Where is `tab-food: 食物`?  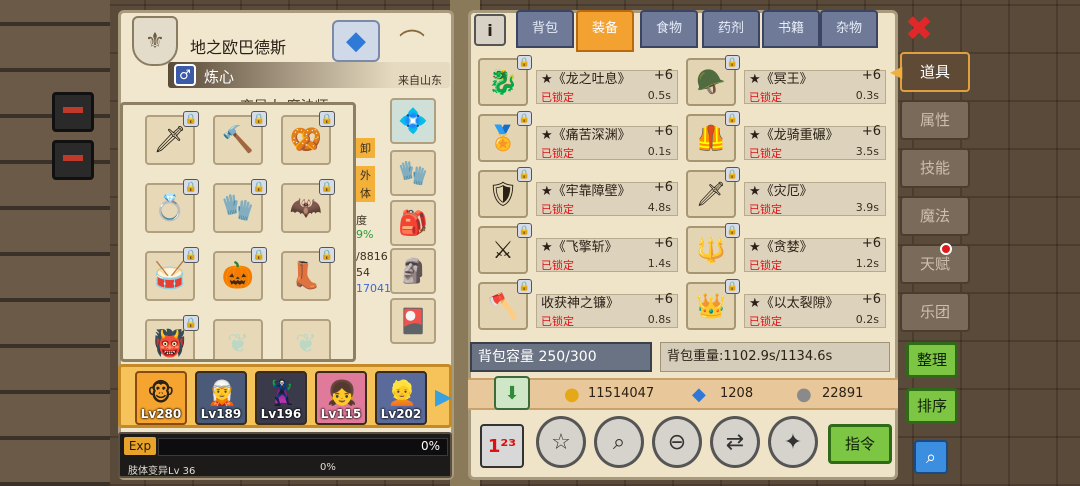
tab-food: 食物 is located at coordinates (669, 29).